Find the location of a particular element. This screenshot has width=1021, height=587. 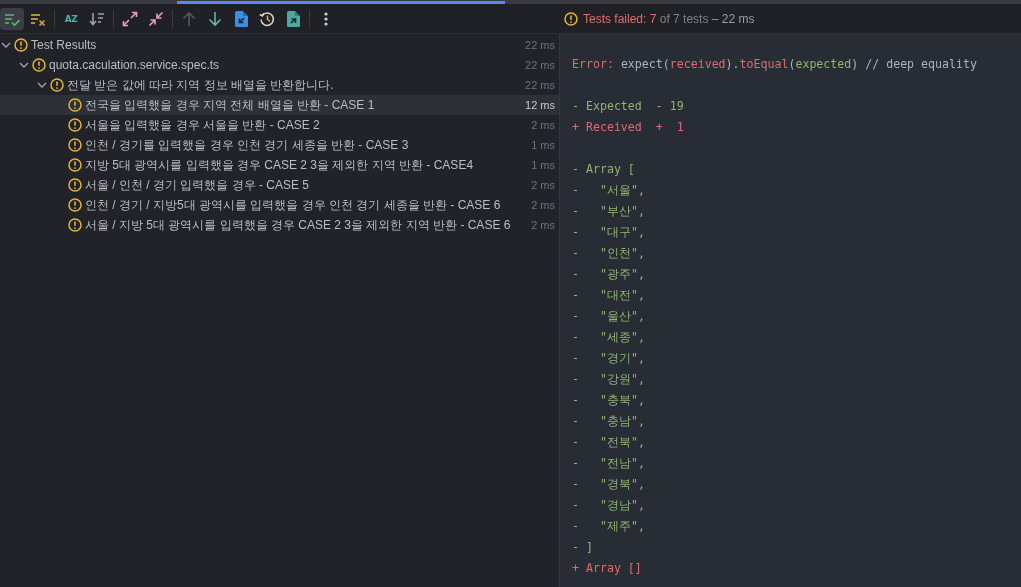

console-line: - "세종", is located at coordinates (608, 337).